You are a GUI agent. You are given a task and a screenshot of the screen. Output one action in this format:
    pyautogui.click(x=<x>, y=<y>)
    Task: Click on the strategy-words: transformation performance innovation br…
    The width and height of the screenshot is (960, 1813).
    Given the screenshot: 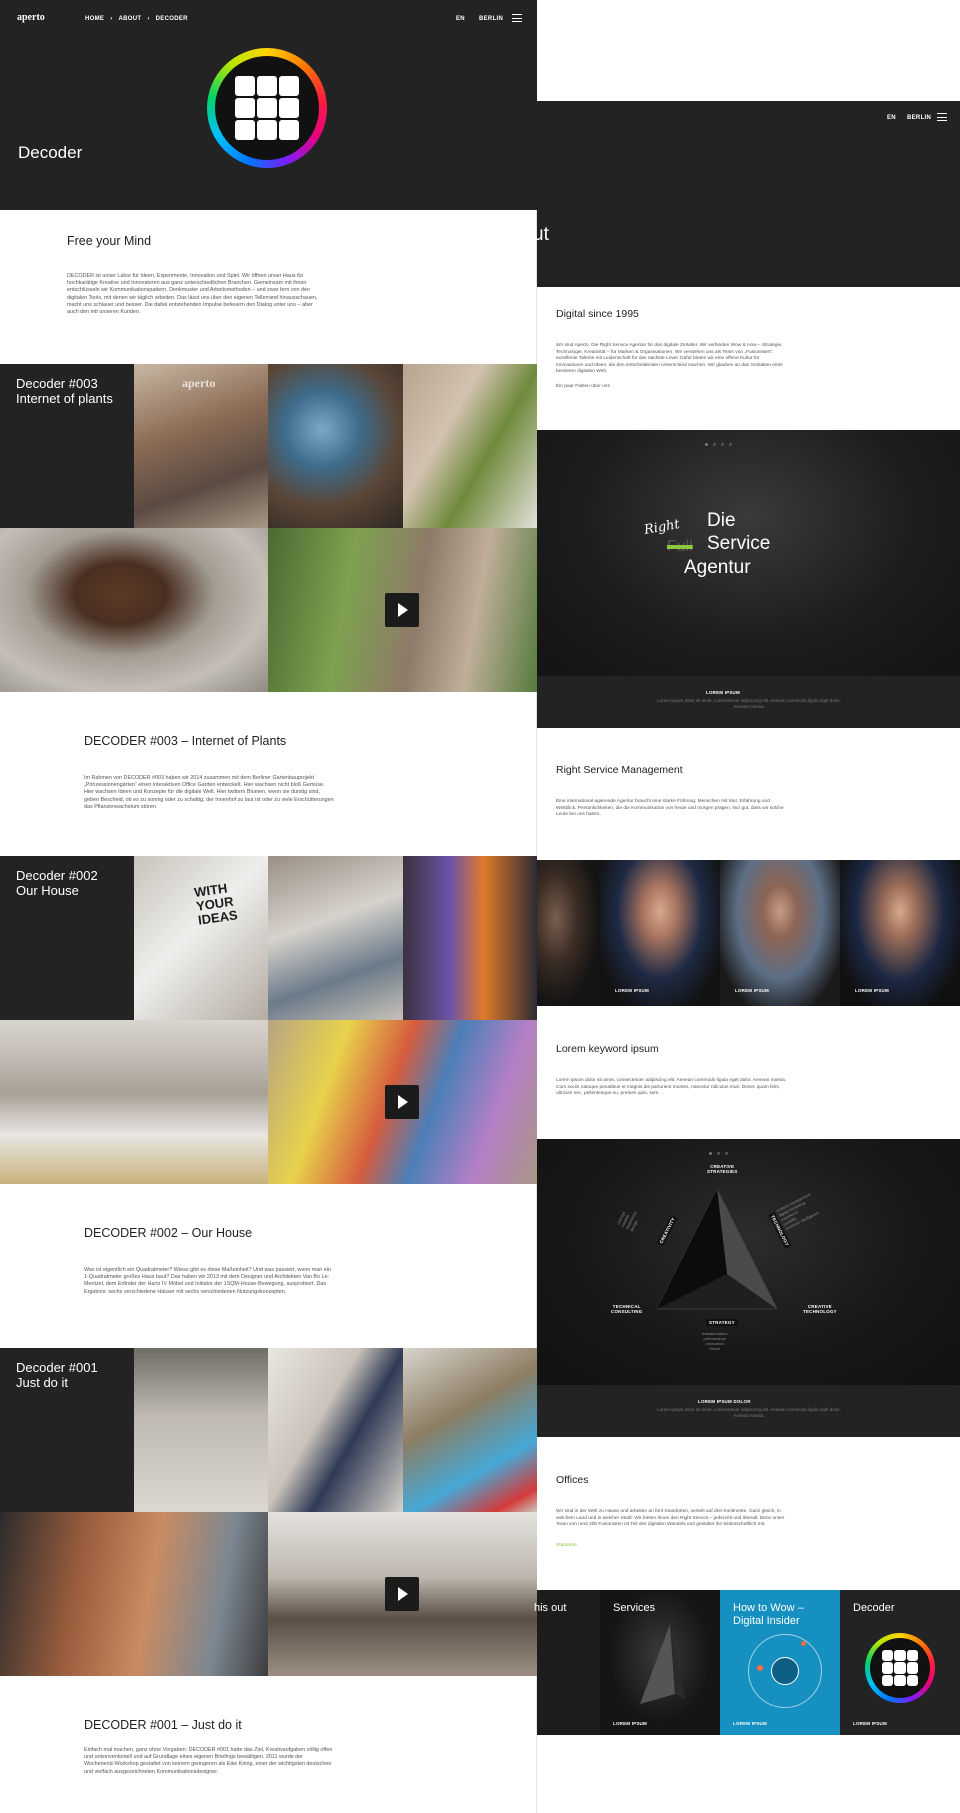 What is the action you would take?
    pyautogui.click(x=715, y=1341)
    